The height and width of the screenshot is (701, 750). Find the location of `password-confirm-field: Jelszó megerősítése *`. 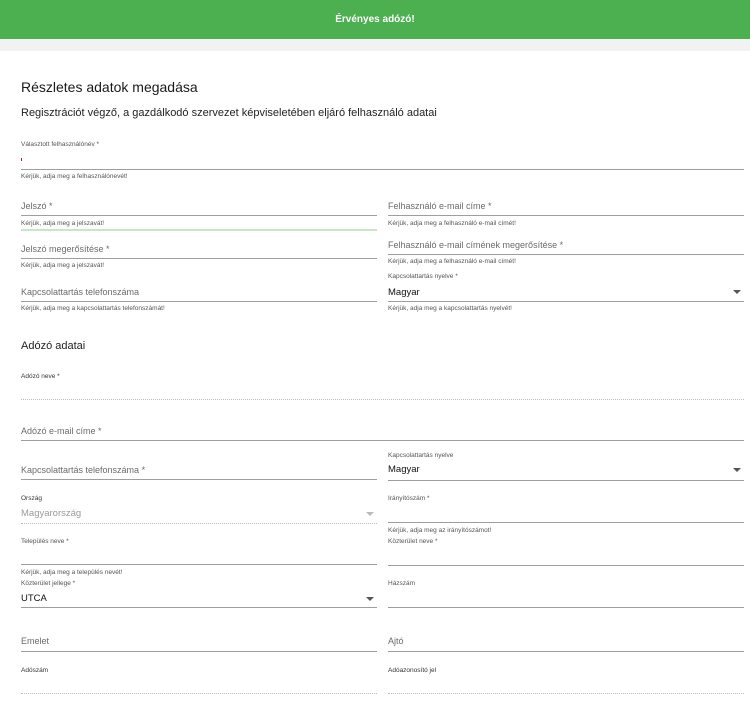

password-confirm-field: Jelszó megerősítése * is located at coordinates (199, 251).